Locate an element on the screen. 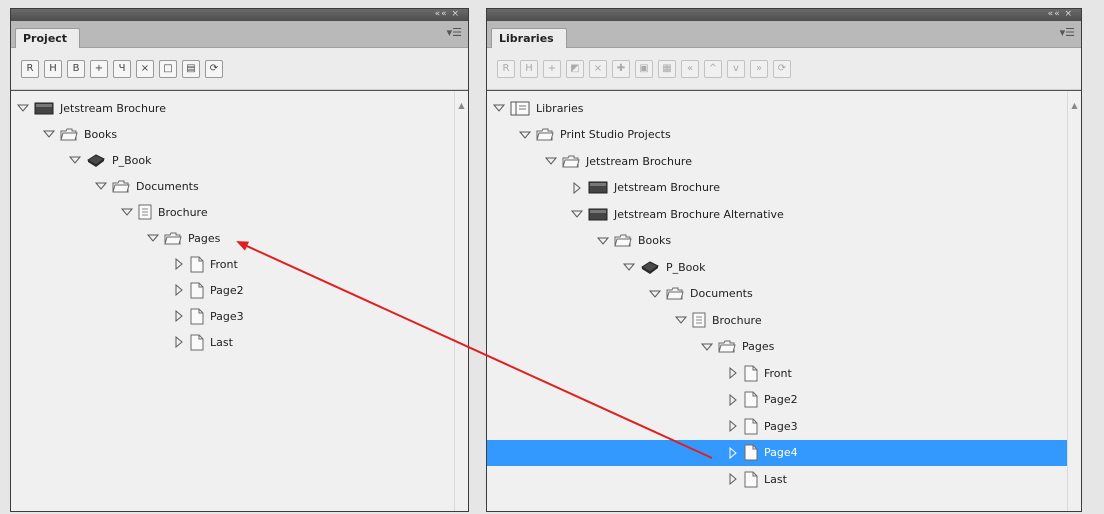 This screenshot has height=514, width=1104. tree-item-label: Page3 is located at coordinates (227, 316).